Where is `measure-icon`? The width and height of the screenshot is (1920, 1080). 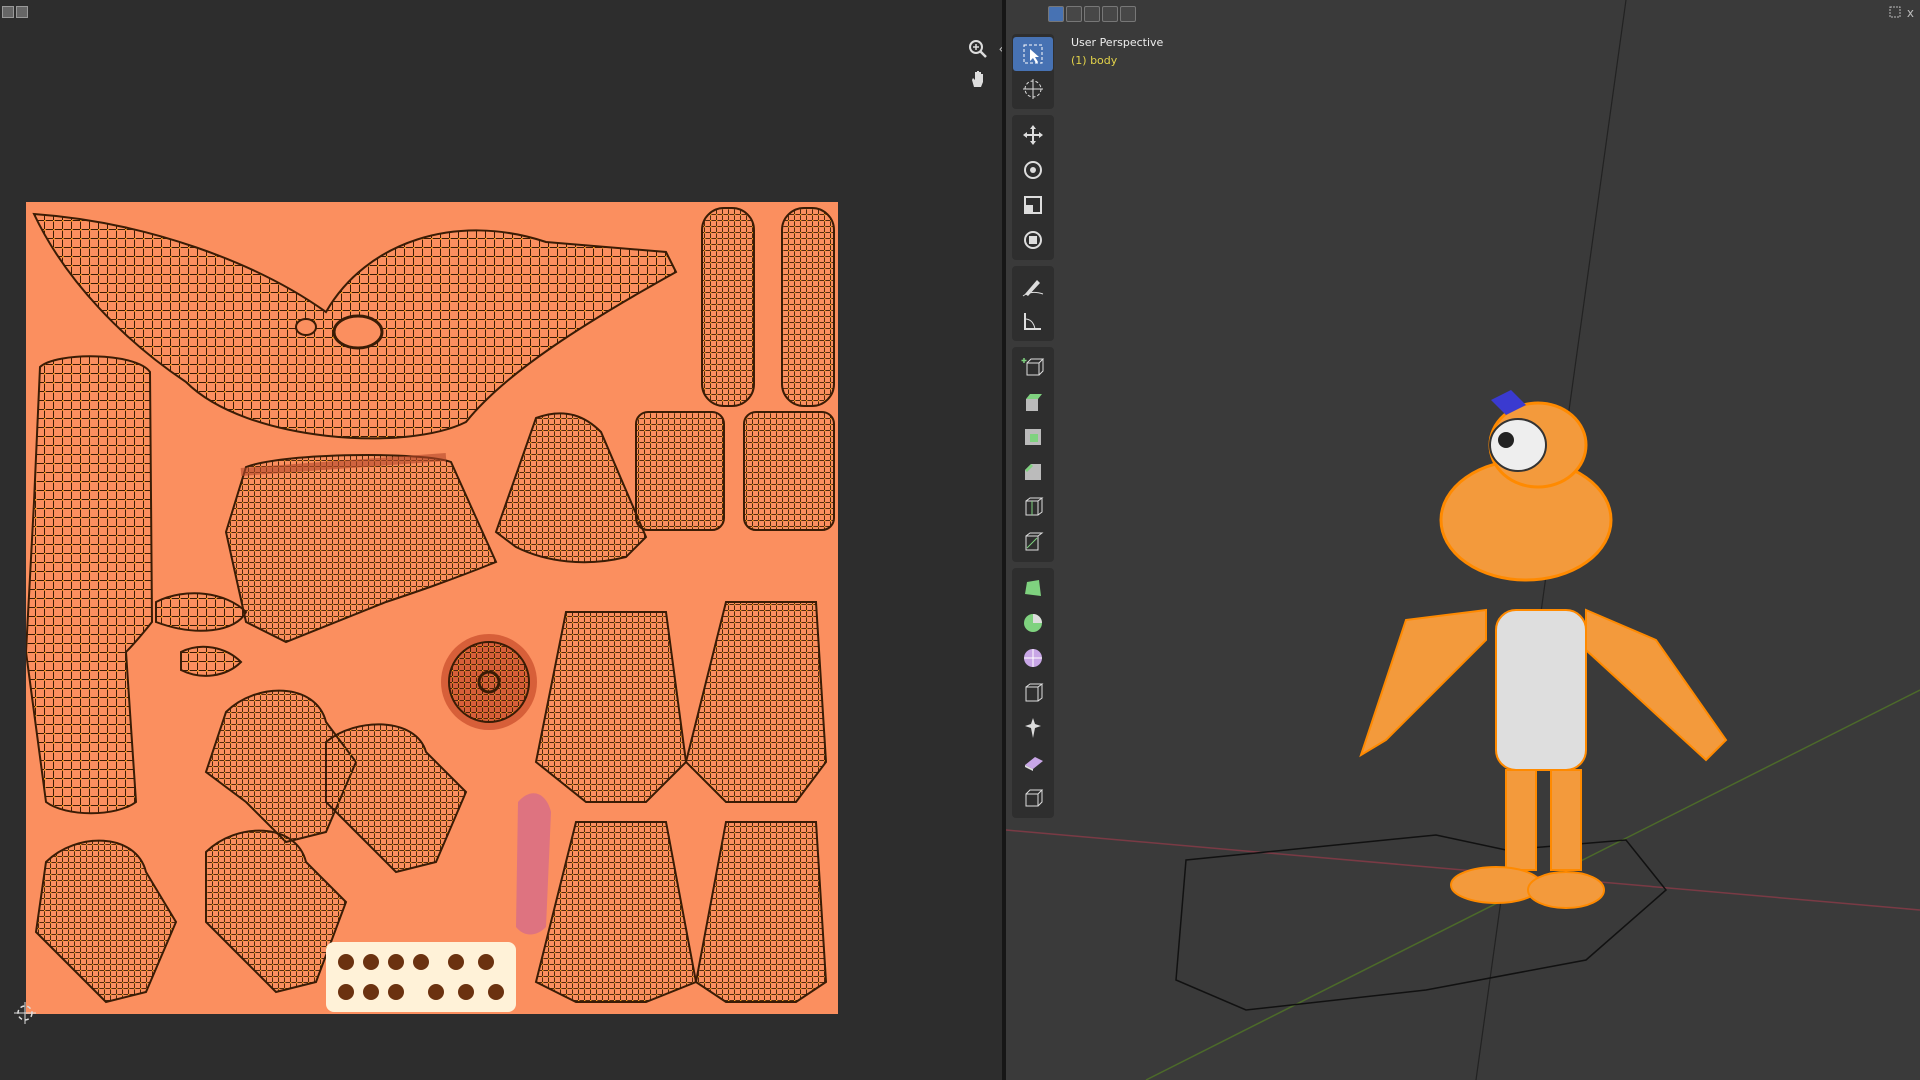 measure-icon is located at coordinates (1033, 321).